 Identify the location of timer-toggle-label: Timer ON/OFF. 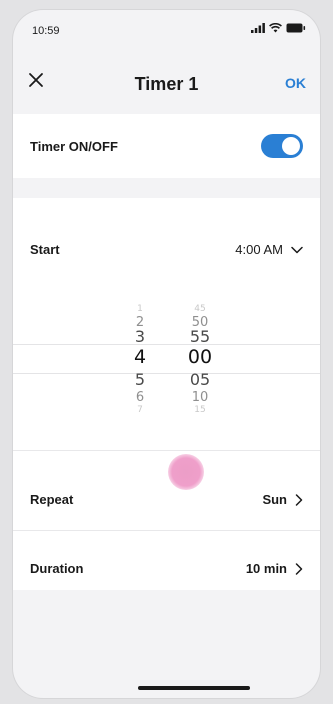
(74, 146).